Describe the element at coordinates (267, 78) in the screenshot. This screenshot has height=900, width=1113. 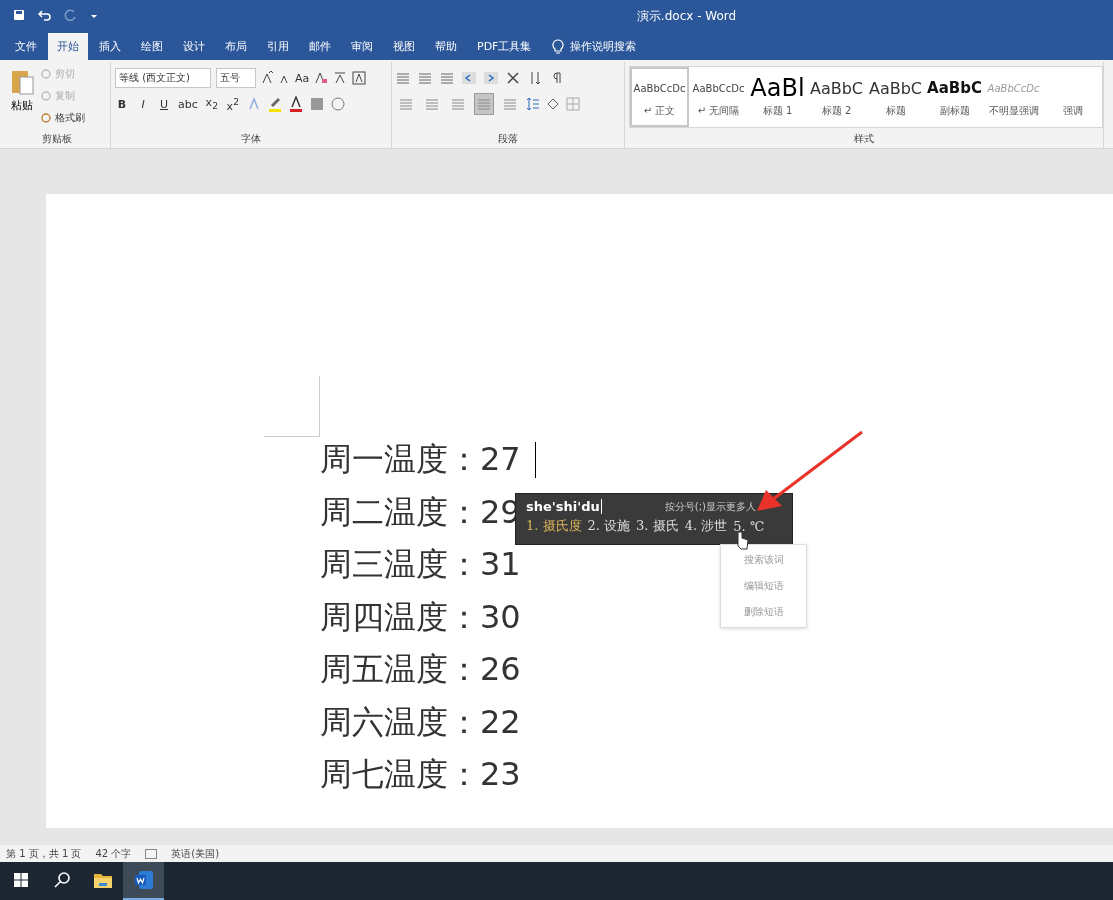
I see `grow-font-icon` at that location.